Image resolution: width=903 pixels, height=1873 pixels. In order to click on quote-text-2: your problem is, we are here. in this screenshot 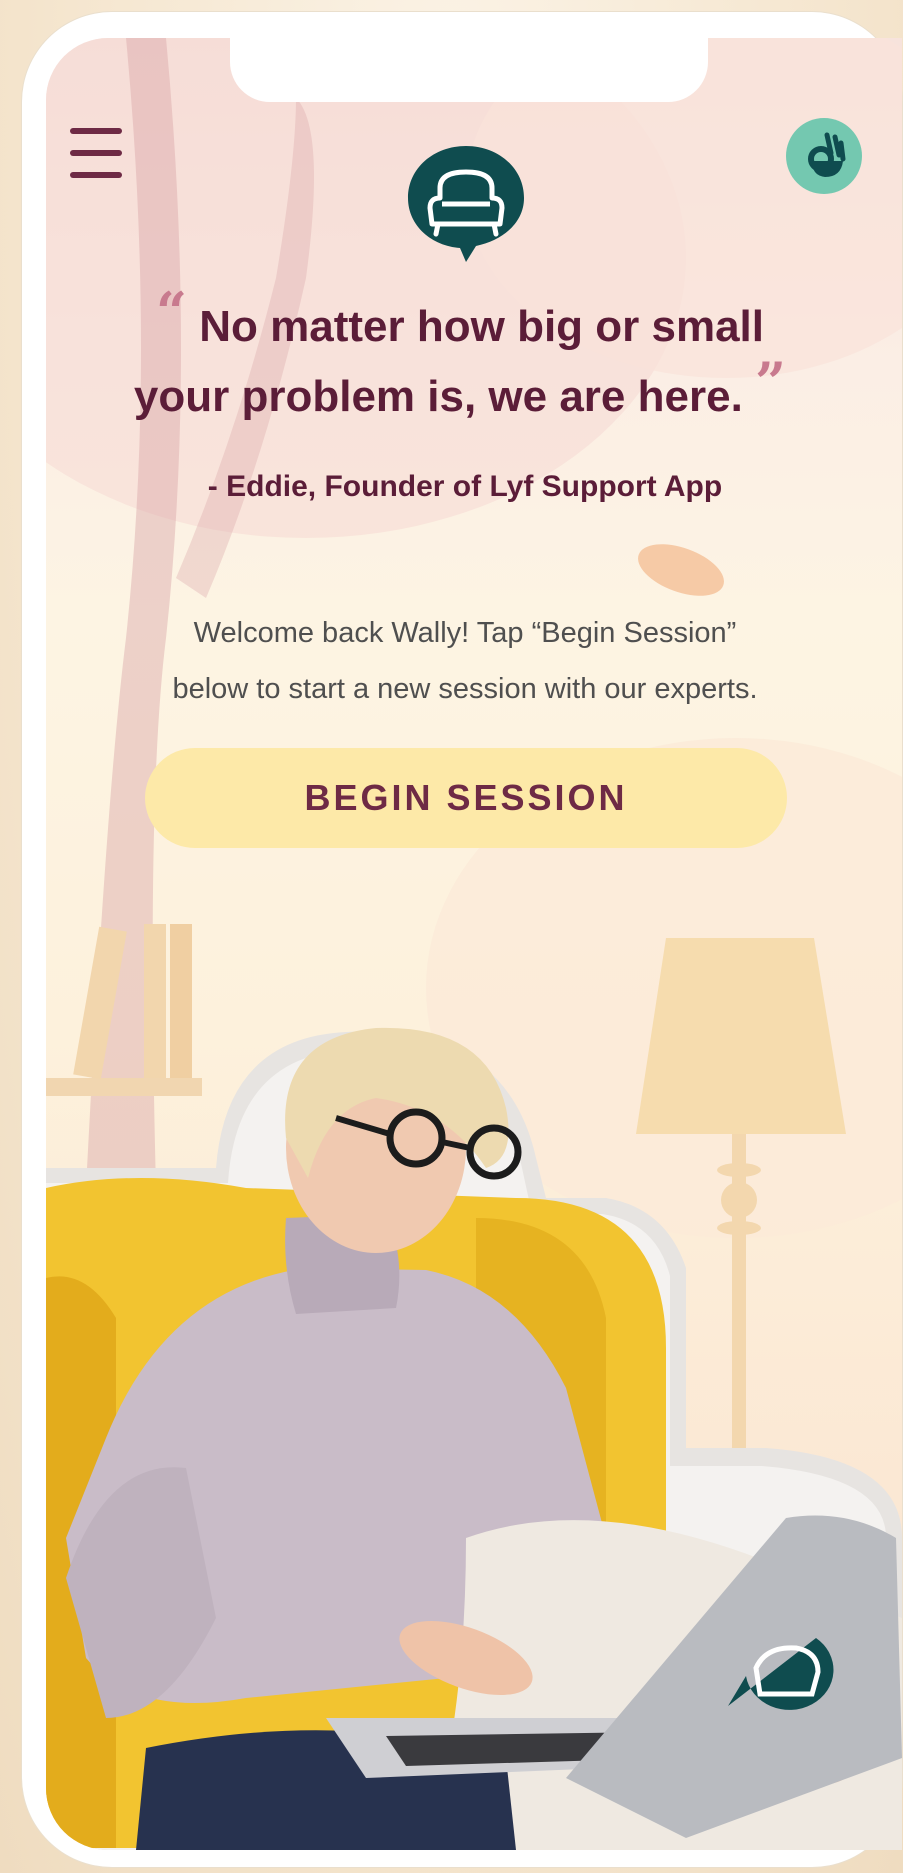, I will do `click(438, 396)`.